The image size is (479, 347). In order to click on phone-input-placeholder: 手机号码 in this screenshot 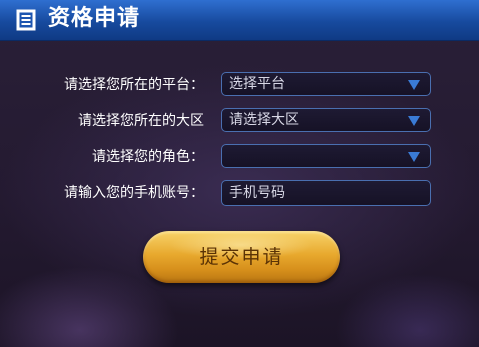, I will do `click(257, 193)`.